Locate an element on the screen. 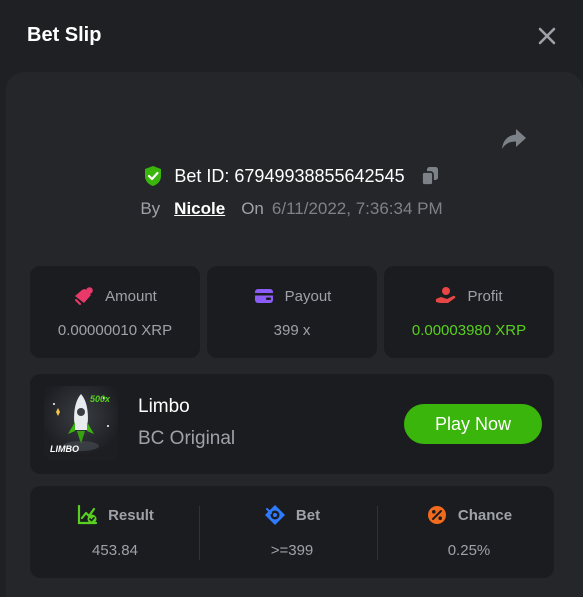 This screenshot has width=583, height=597. profit-card: Profit 0.00003980 XRP is located at coordinates (469, 312).